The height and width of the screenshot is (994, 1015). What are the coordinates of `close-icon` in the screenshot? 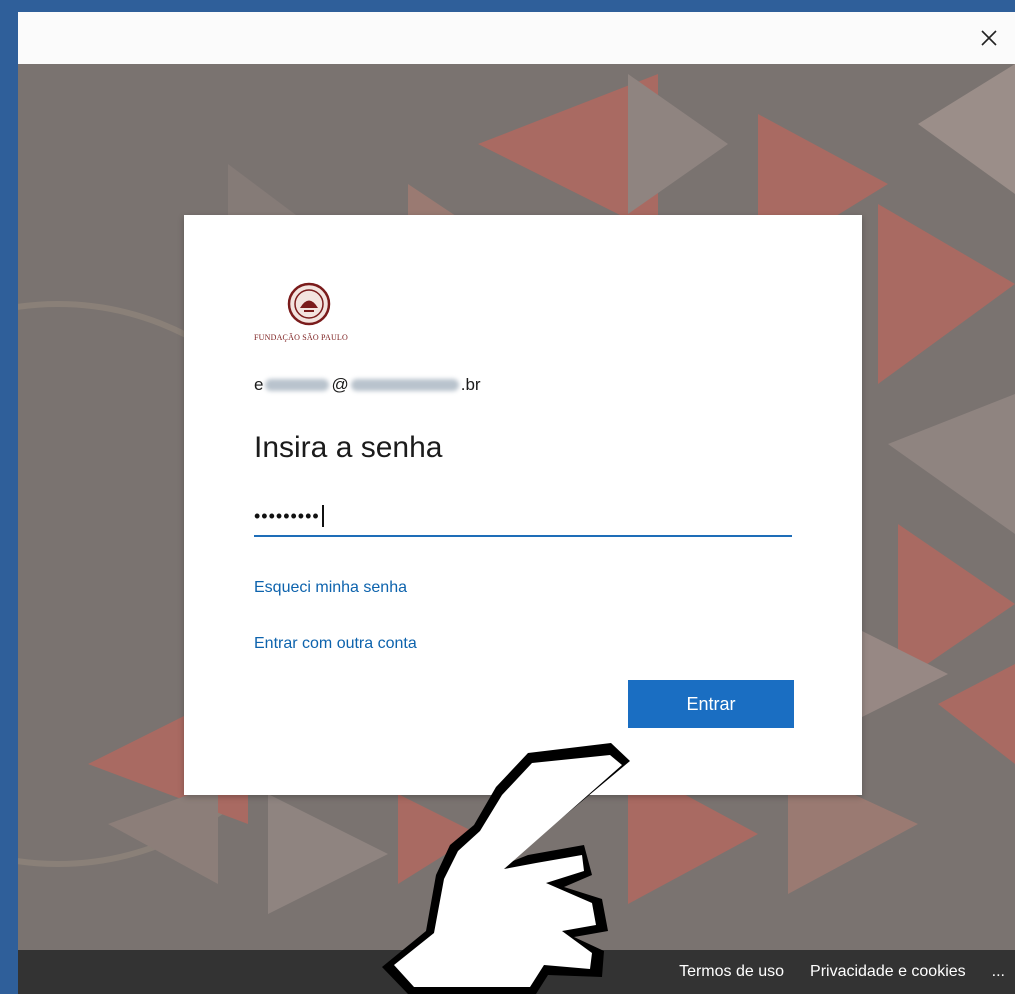 It's located at (989, 38).